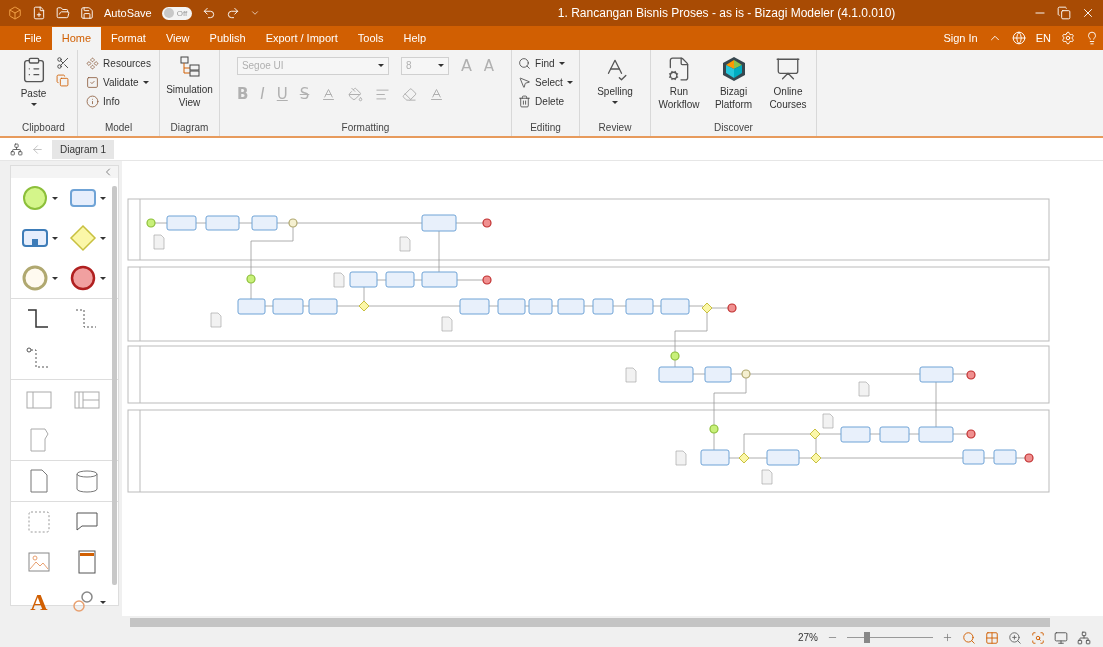 The image size is (1103, 647). What do you see at coordinates (34, 198) in the screenshot?
I see `start-event-icon` at bounding box center [34, 198].